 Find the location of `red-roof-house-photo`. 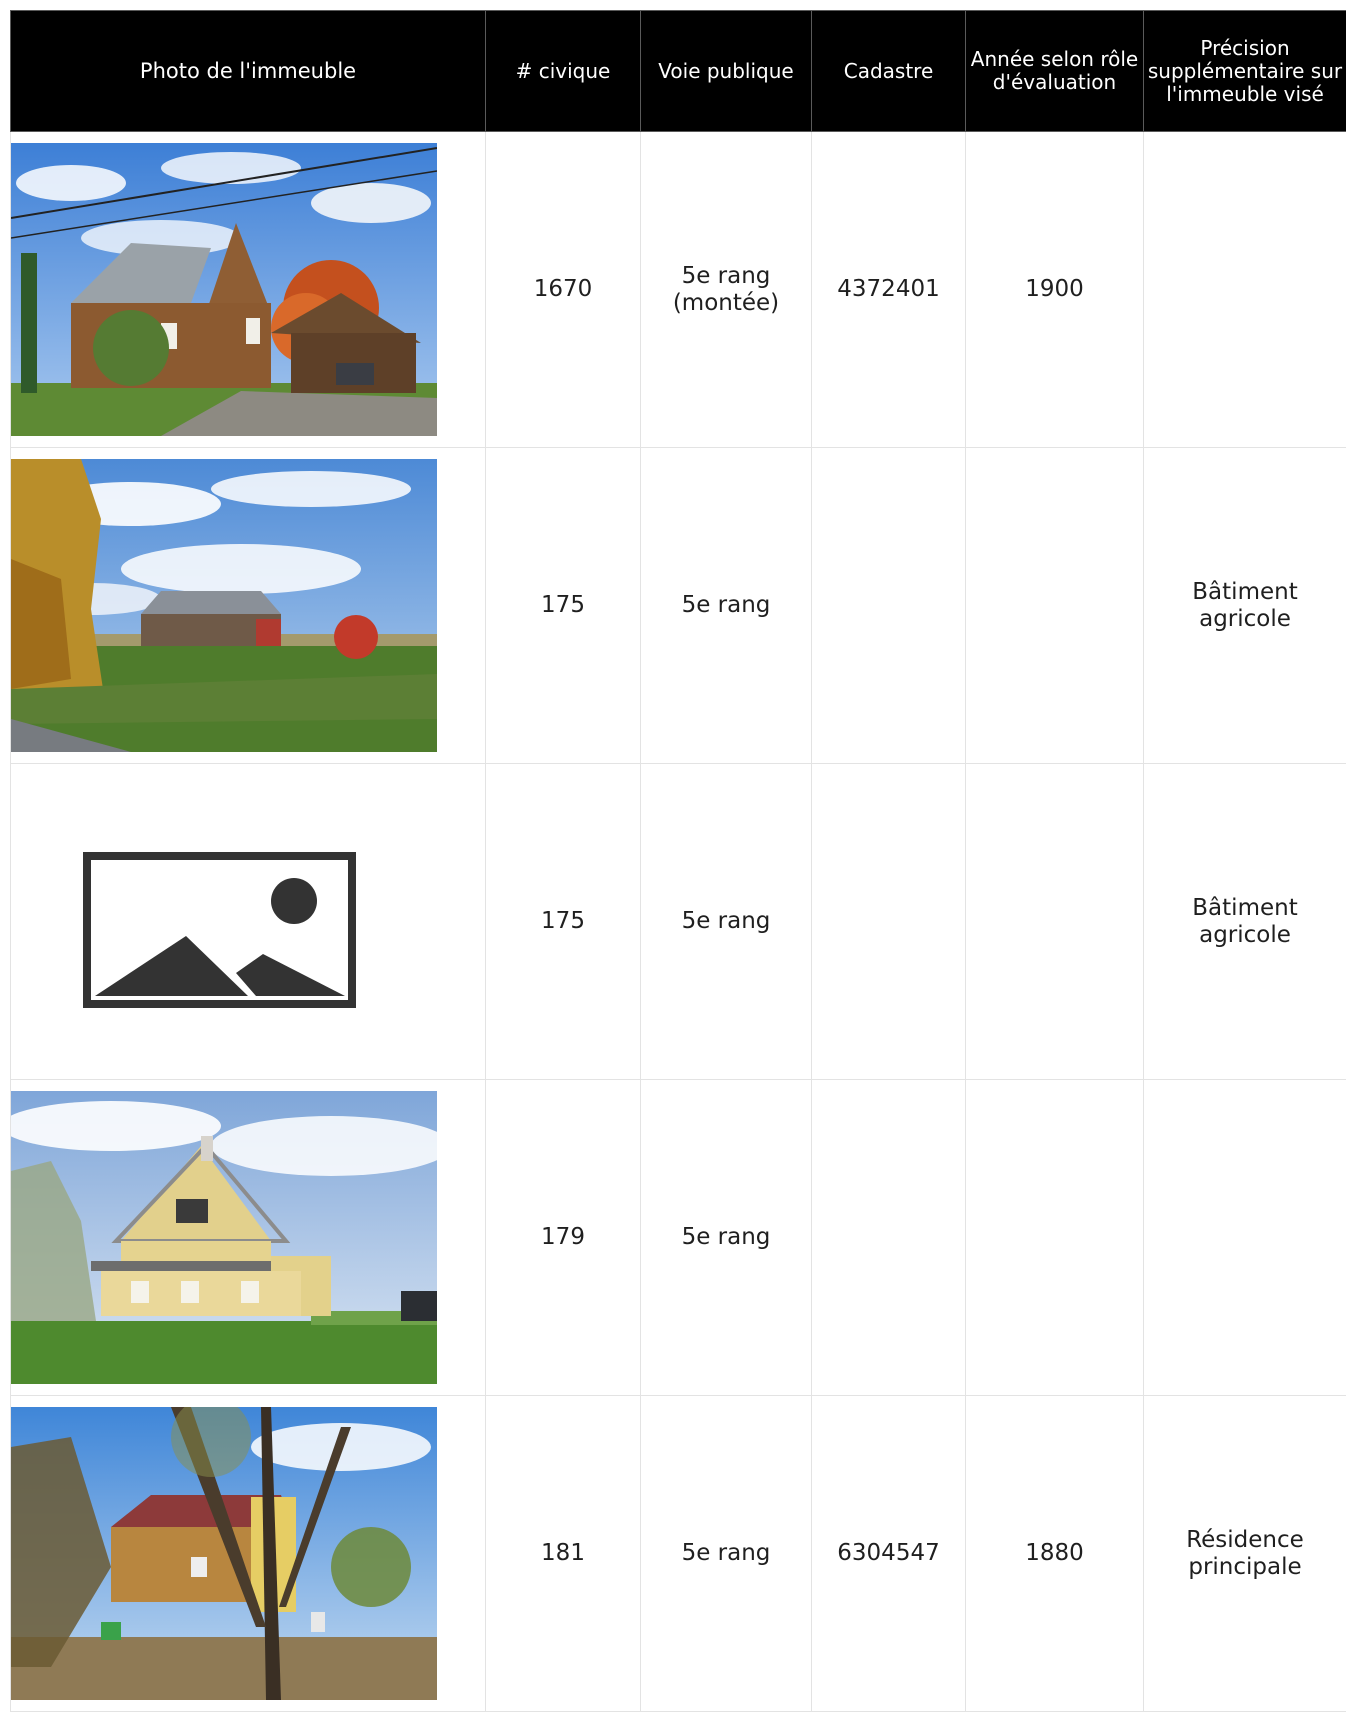

red-roof-house-photo is located at coordinates (224, 1553).